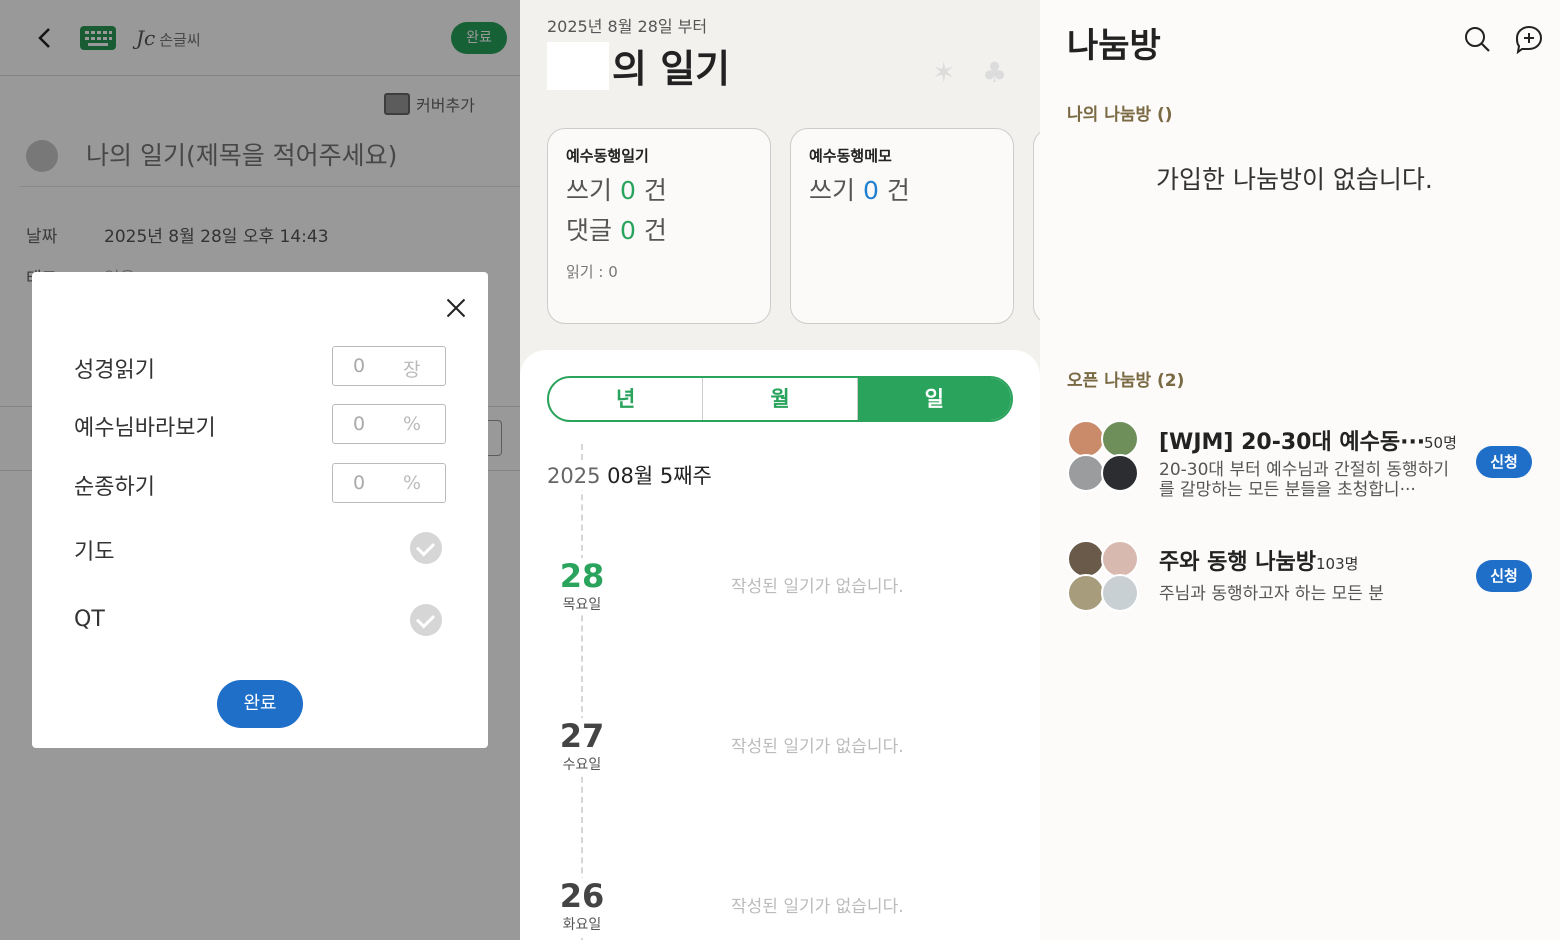 The height and width of the screenshot is (940, 1560). What do you see at coordinates (592, 272) in the screenshot?
I see `read-count: 읽기 : 0` at bounding box center [592, 272].